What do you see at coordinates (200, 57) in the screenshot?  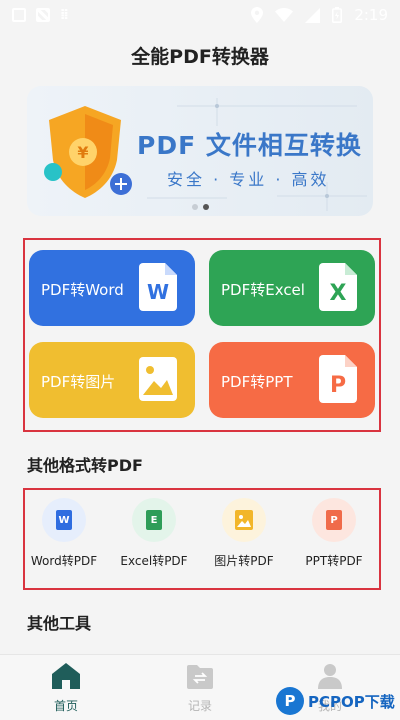 I see `app-title: 全能PDF转换器` at bounding box center [200, 57].